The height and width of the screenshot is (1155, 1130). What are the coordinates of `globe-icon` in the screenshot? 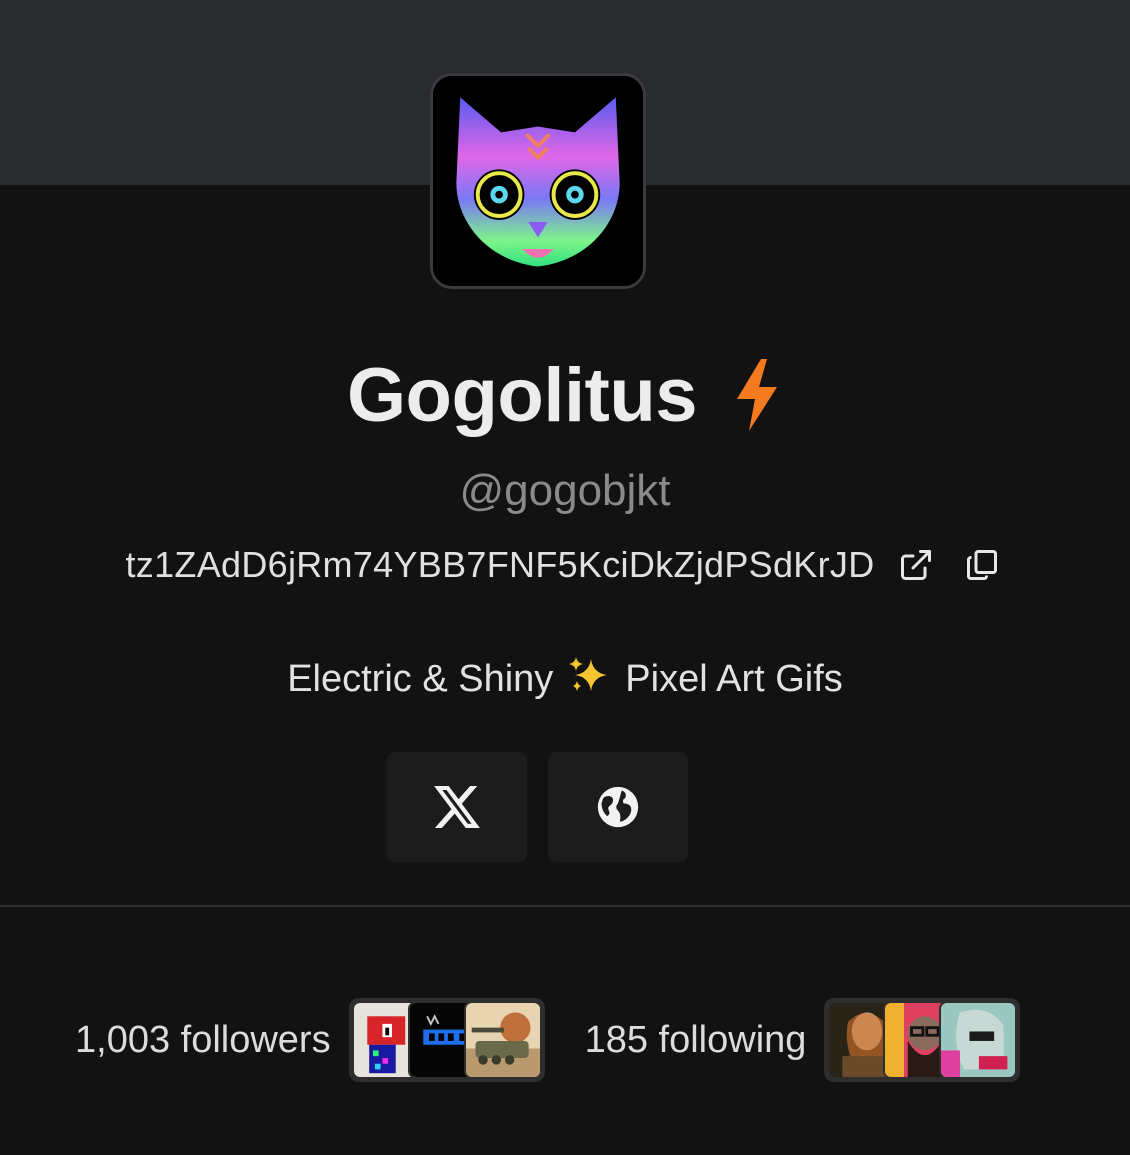 It's located at (618, 807).